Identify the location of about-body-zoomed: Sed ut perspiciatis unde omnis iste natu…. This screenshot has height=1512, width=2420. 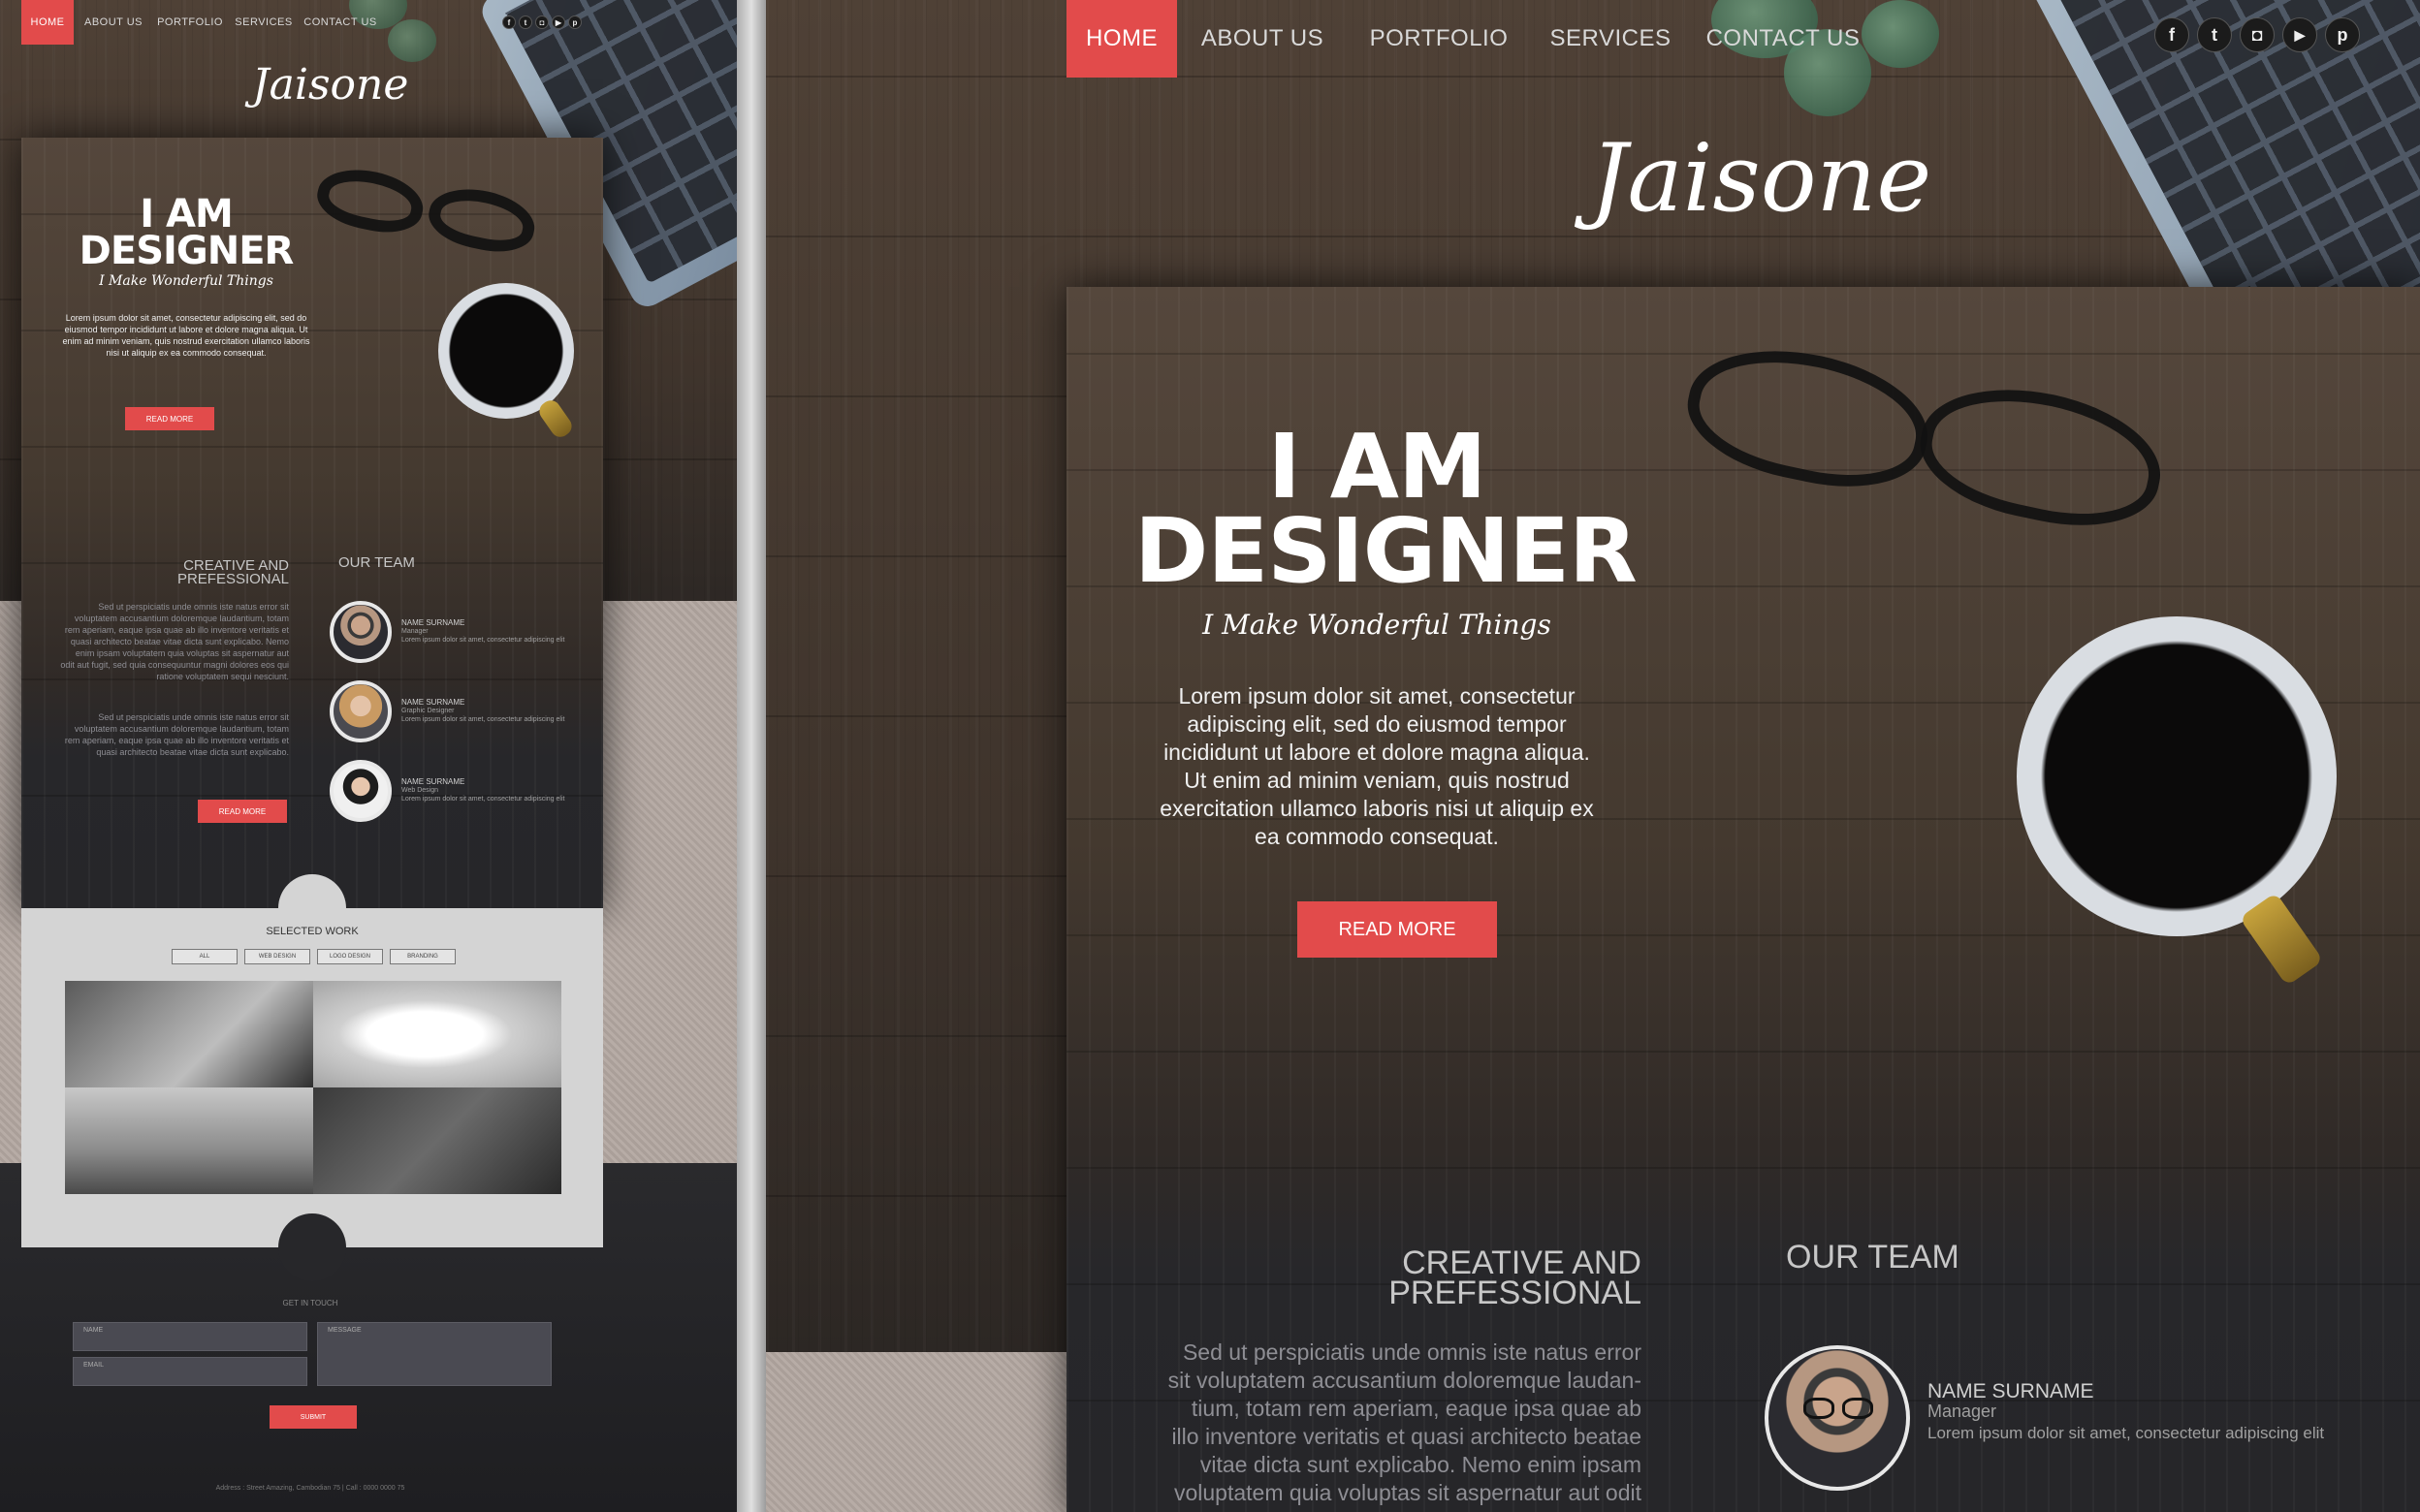
(1363, 1423).